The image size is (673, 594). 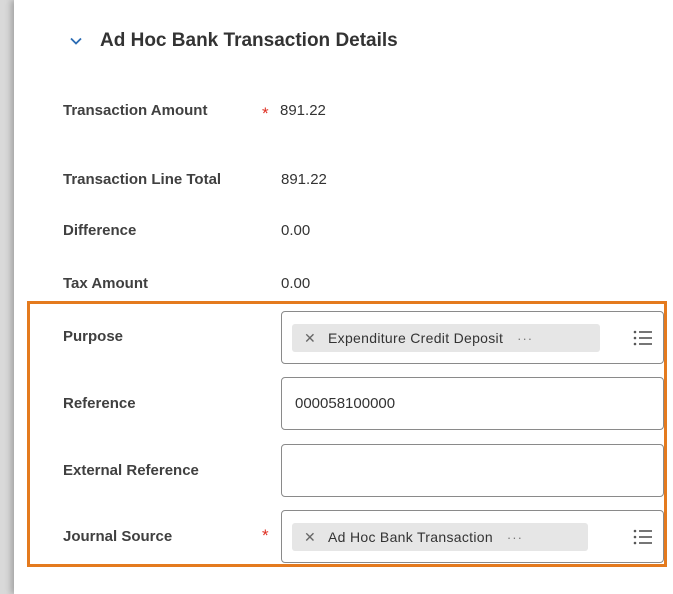 I want to click on line-total-label: Transaction Line Total, so click(x=142, y=179).